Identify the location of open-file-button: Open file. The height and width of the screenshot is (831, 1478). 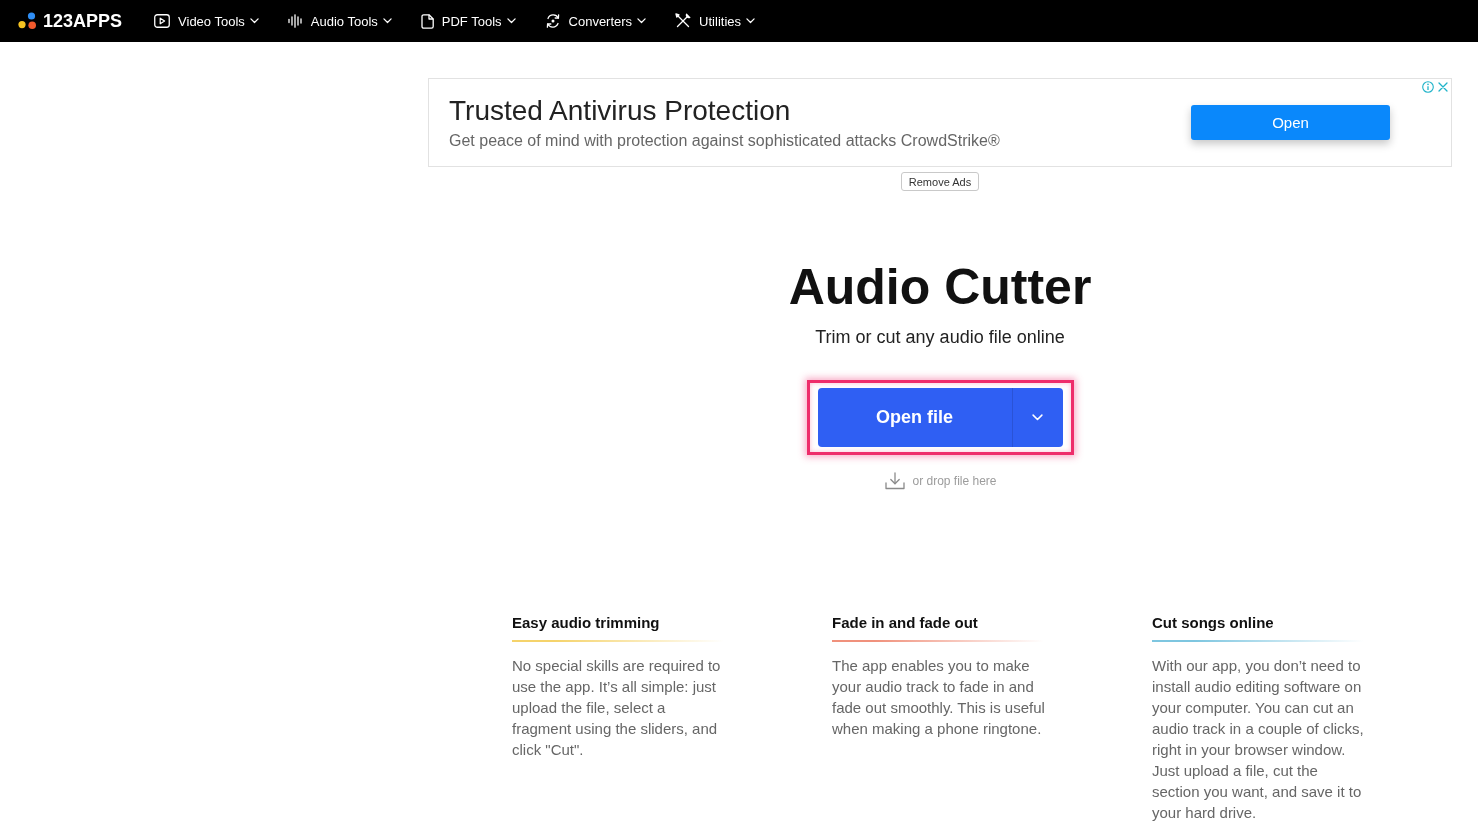
(940, 417).